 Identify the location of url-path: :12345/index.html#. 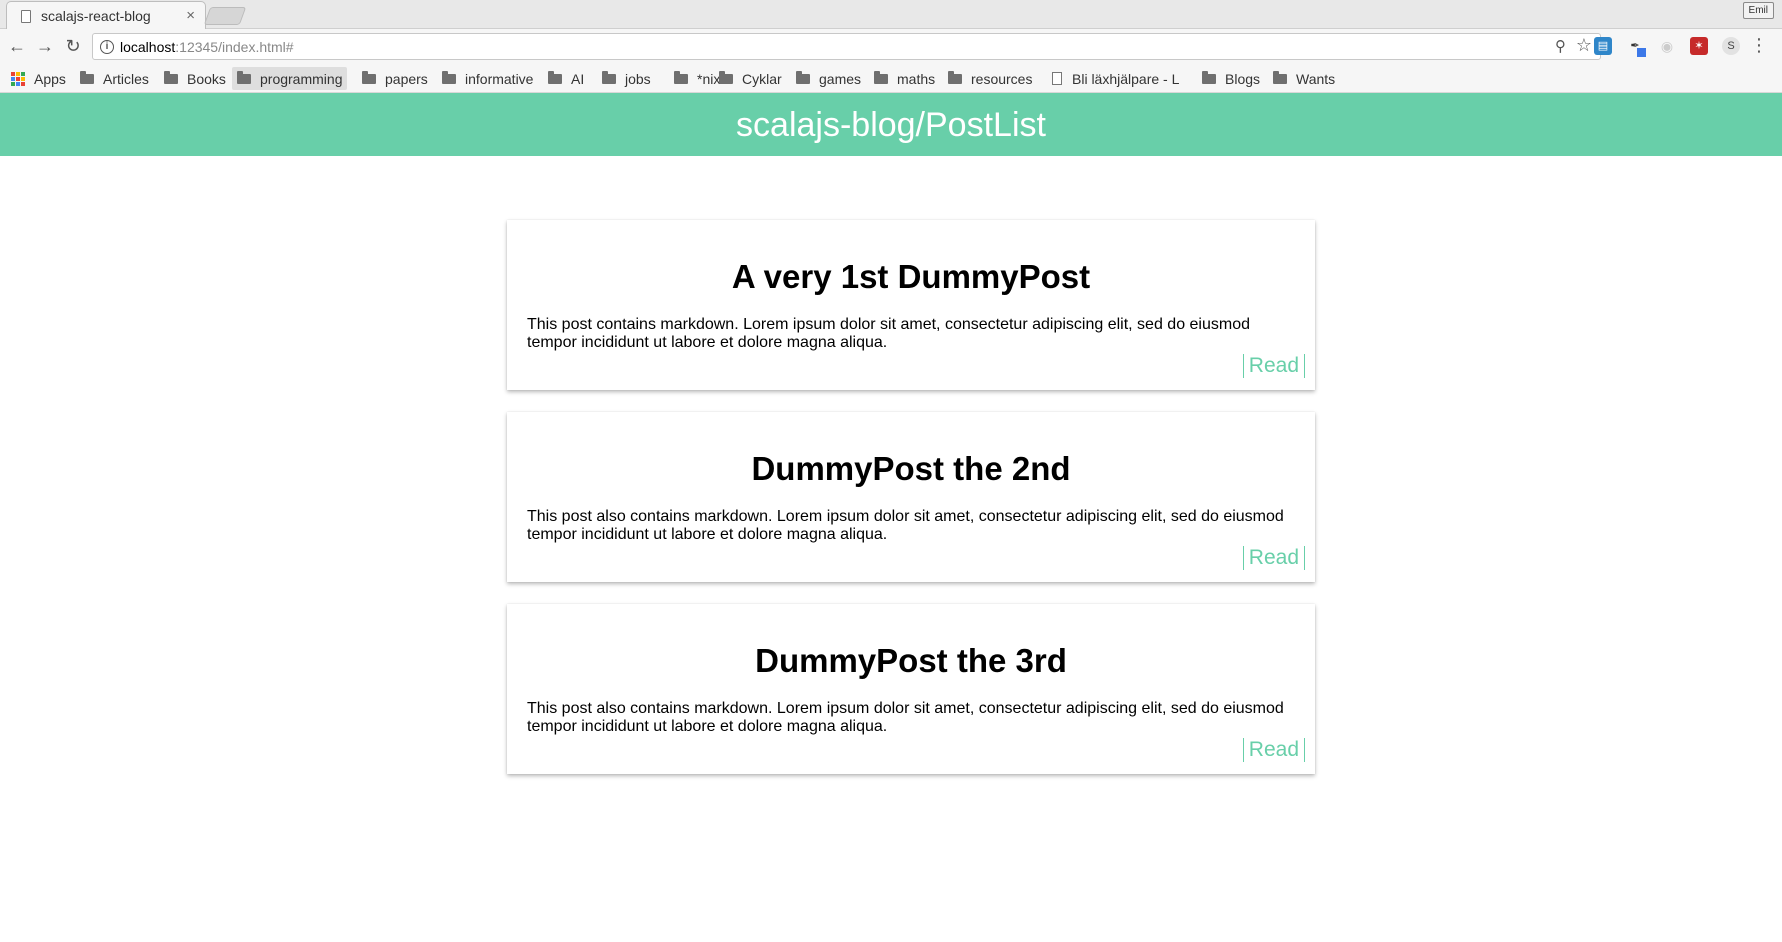
(234, 47).